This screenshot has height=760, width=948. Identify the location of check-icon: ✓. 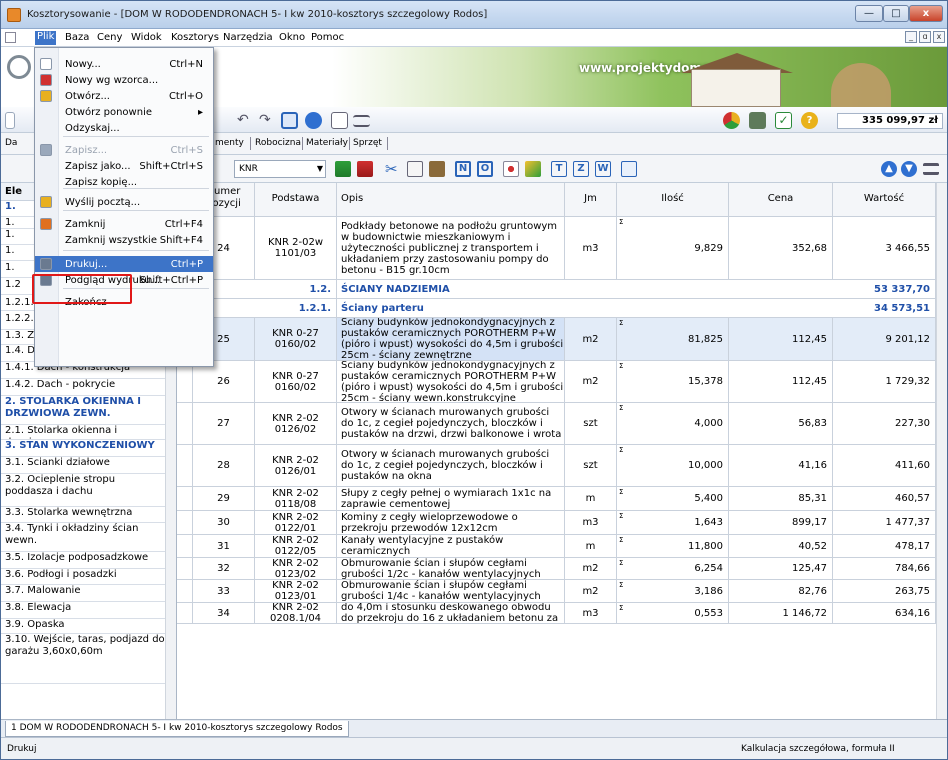
(783, 120).